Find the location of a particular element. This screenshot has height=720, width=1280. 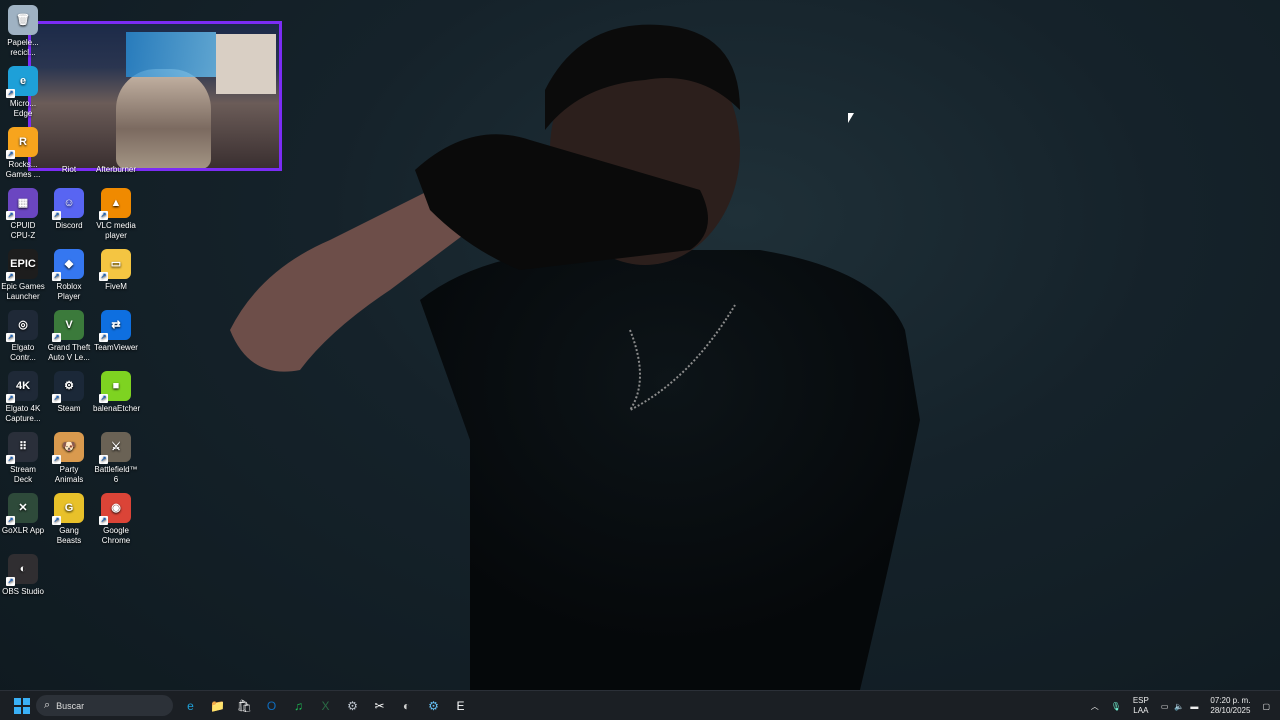

desktop-icon-goxlr: ✕ ↗ GoXLR App is located at coordinates (23, 514).